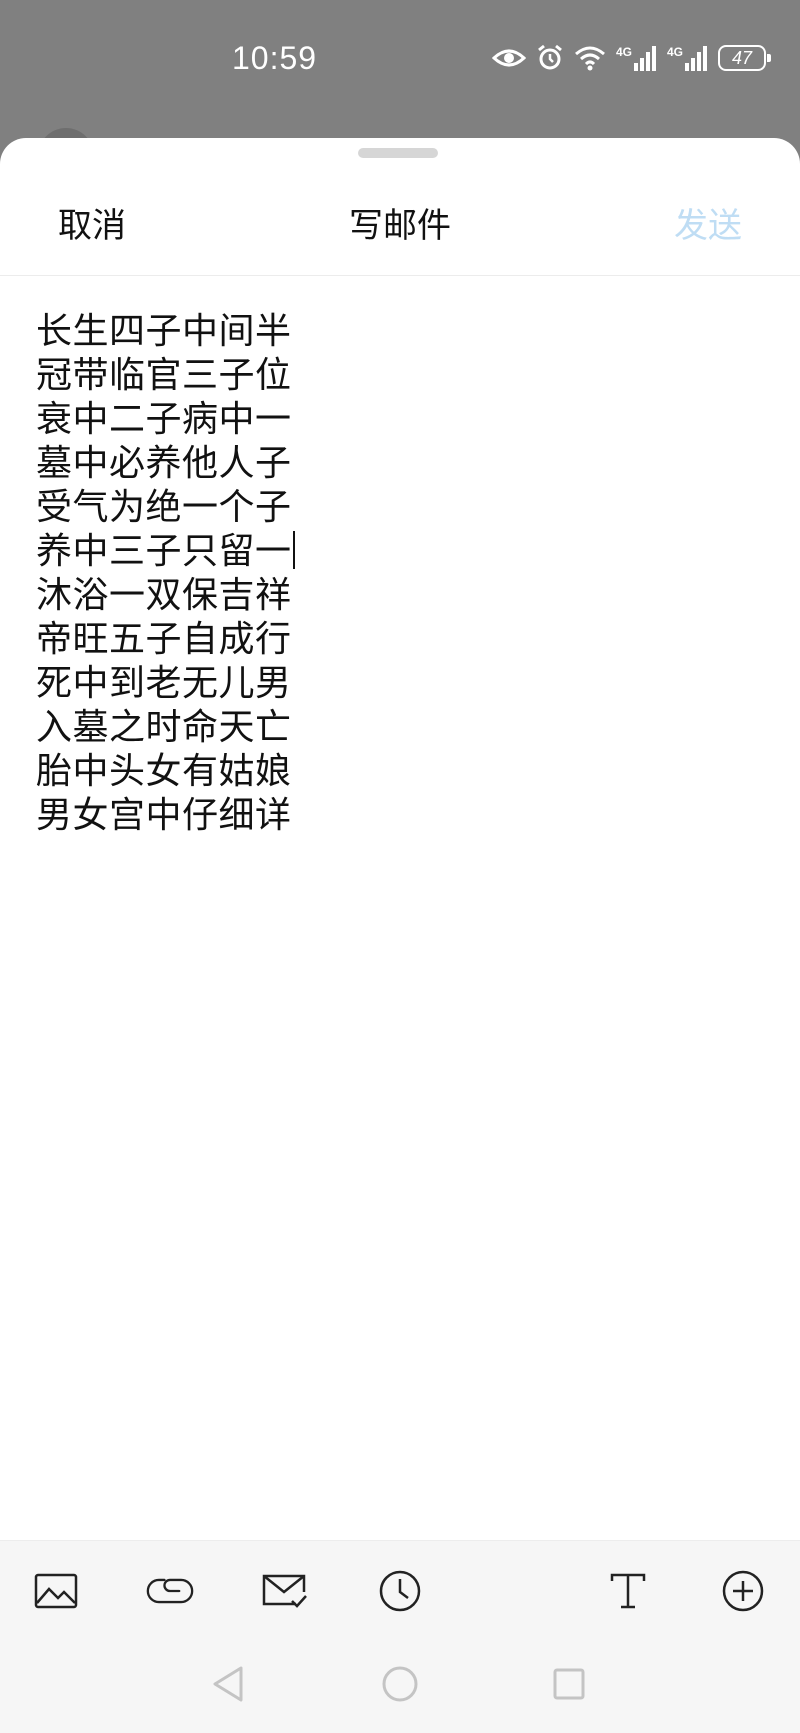  What do you see at coordinates (228, 1684) in the screenshot?
I see `back-triangle-icon` at bounding box center [228, 1684].